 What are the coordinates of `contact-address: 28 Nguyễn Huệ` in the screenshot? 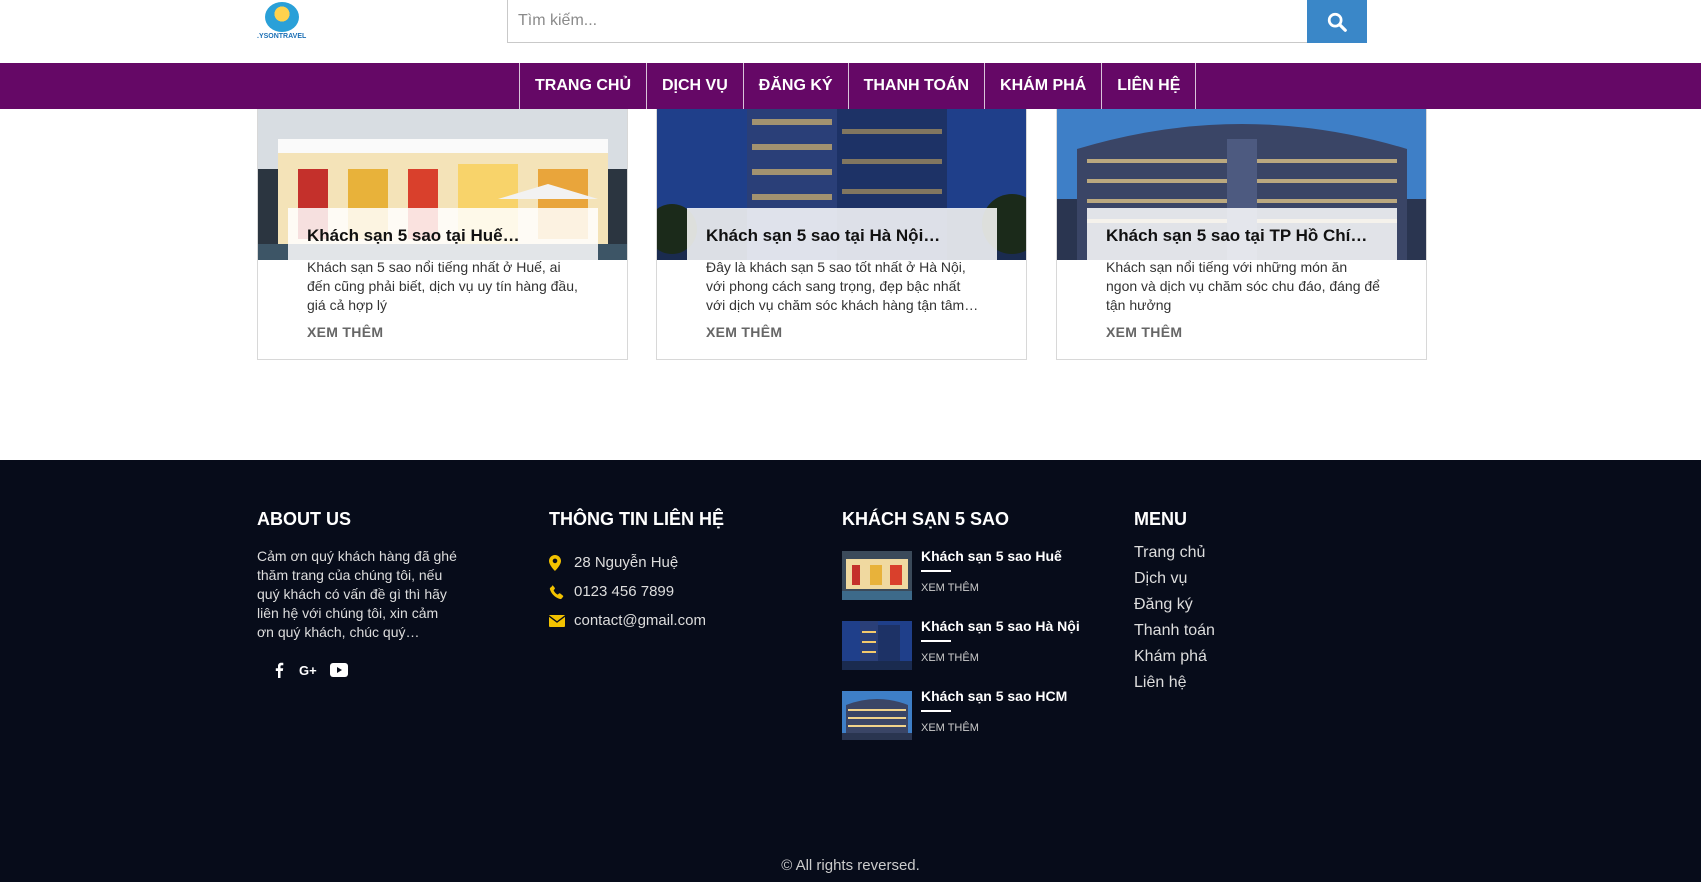 It's located at (636, 562).